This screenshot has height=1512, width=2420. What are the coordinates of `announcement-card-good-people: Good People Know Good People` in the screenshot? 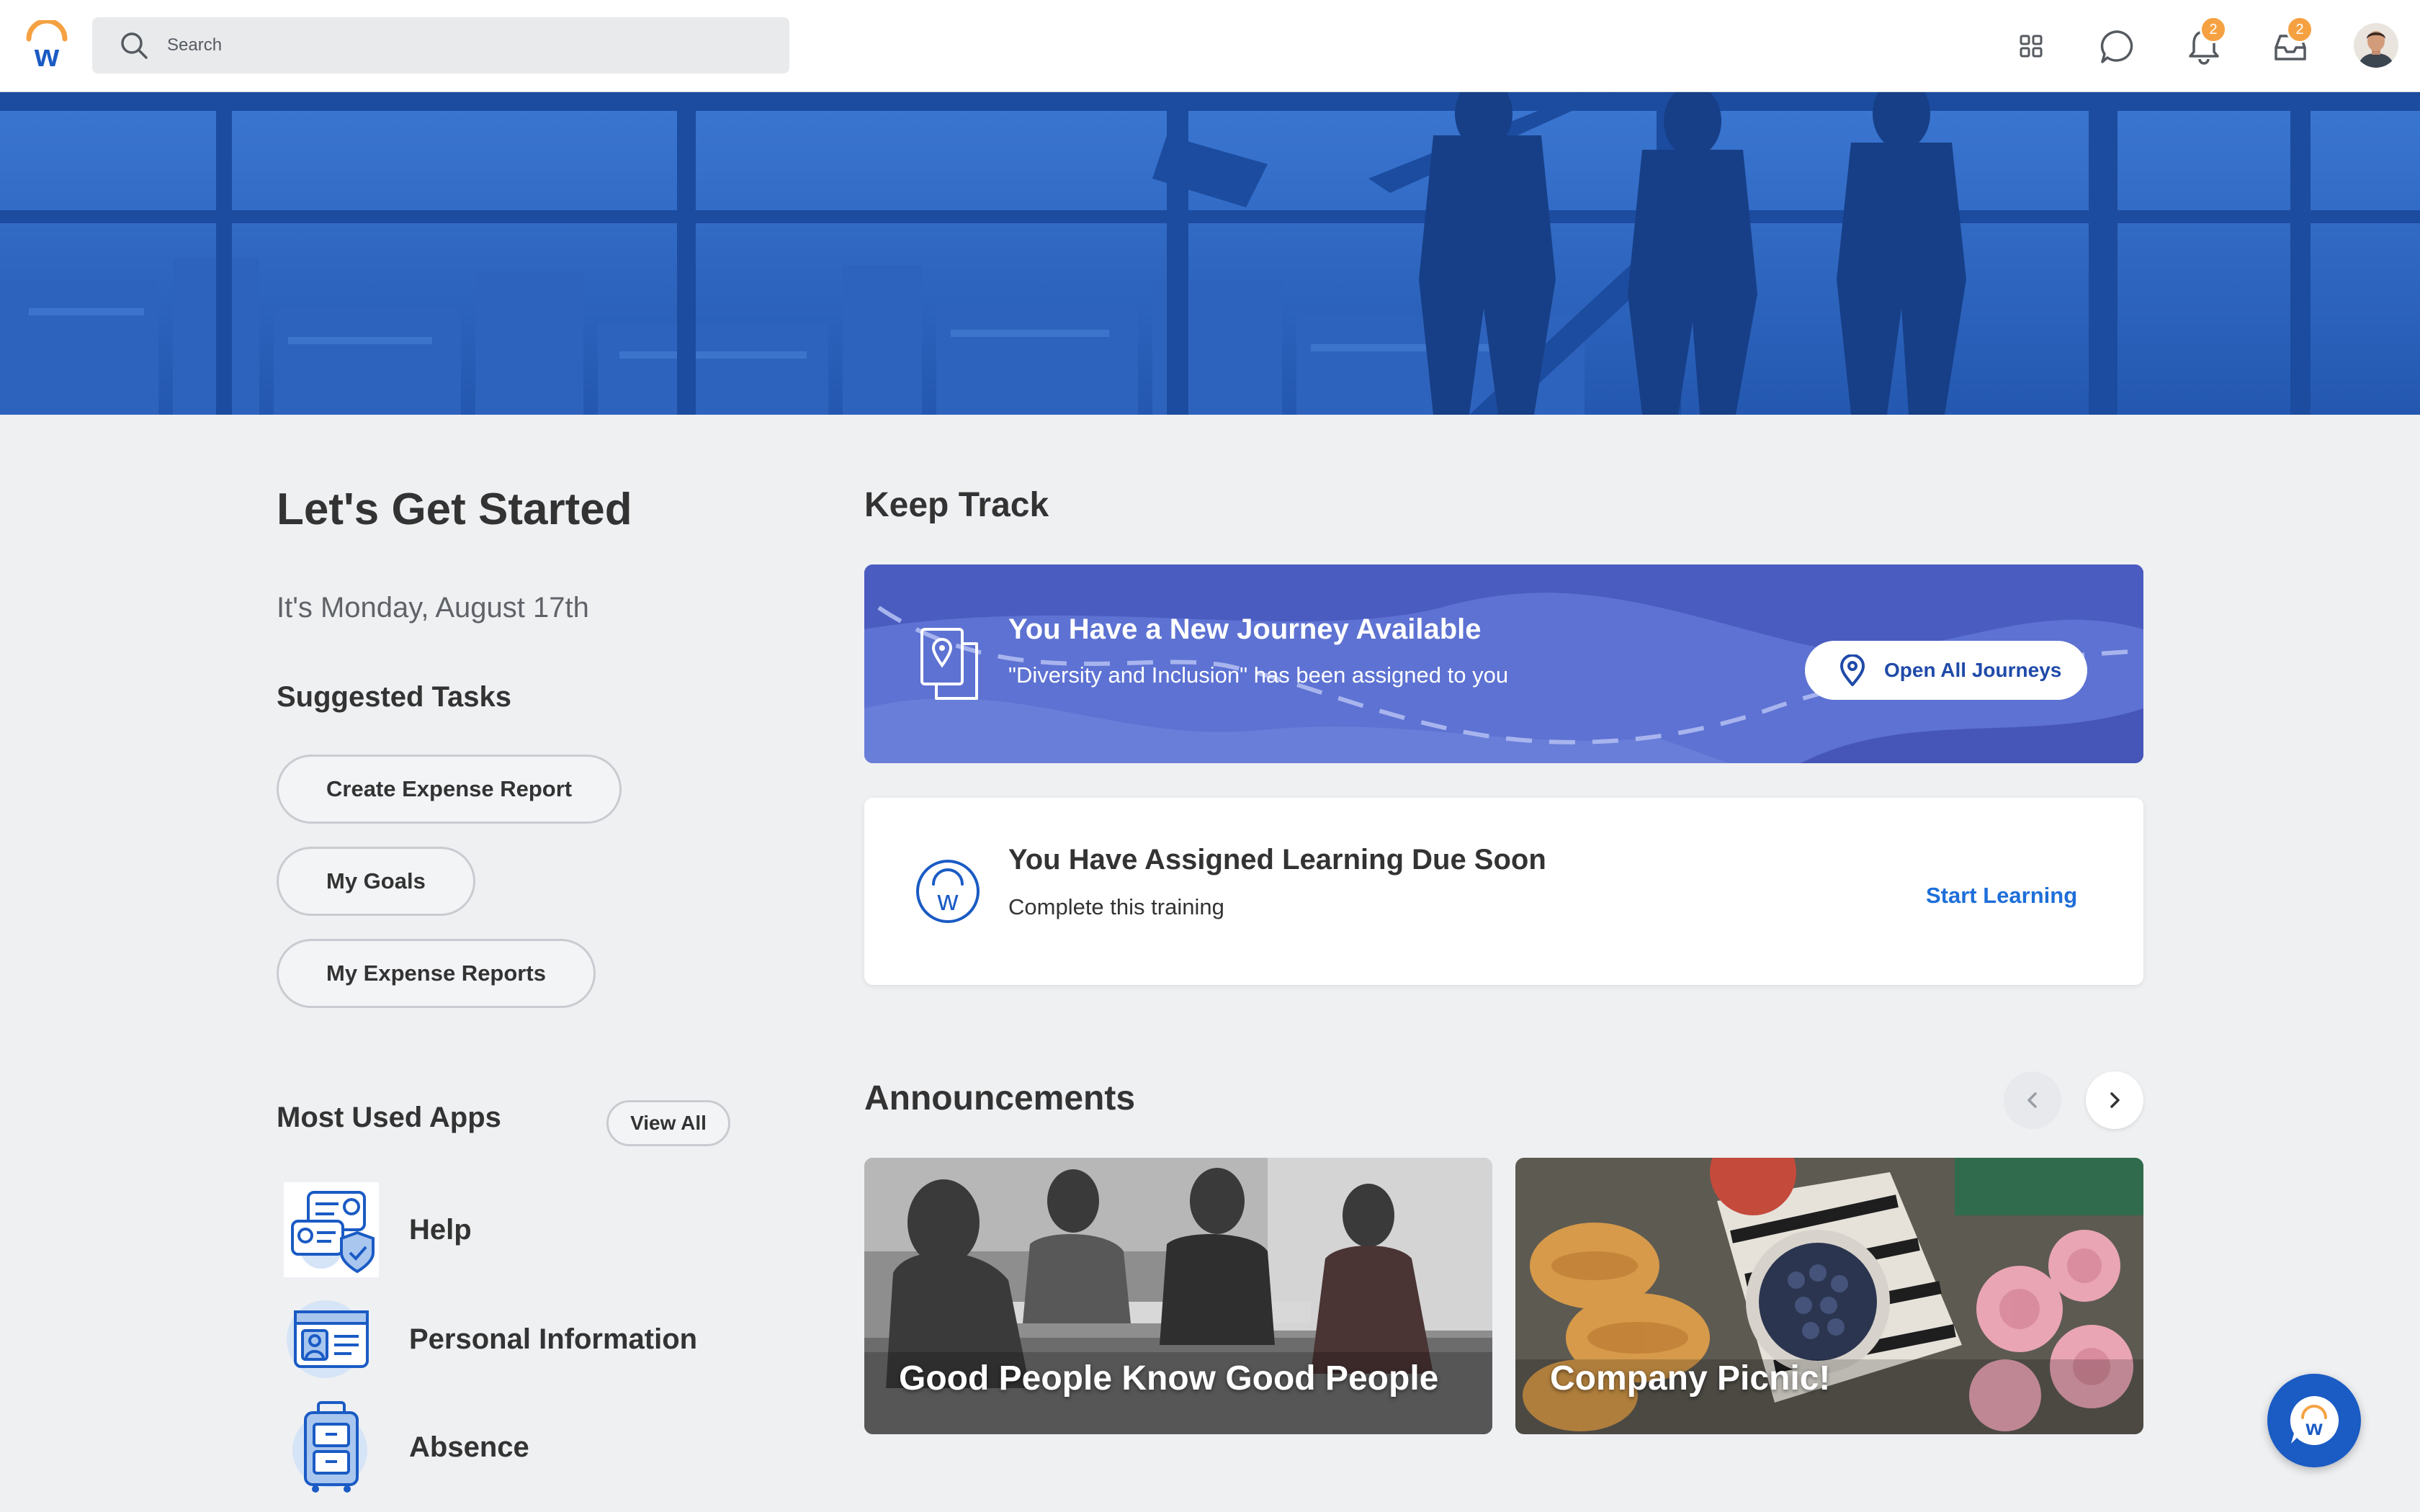 It's located at (1178, 1296).